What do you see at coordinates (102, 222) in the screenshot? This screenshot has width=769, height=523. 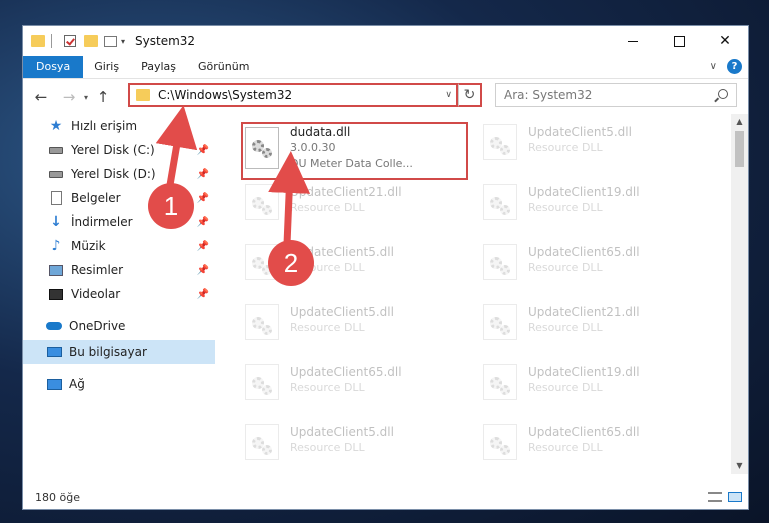 I see `sidebar-item-label: İndirmeler` at bounding box center [102, 222].